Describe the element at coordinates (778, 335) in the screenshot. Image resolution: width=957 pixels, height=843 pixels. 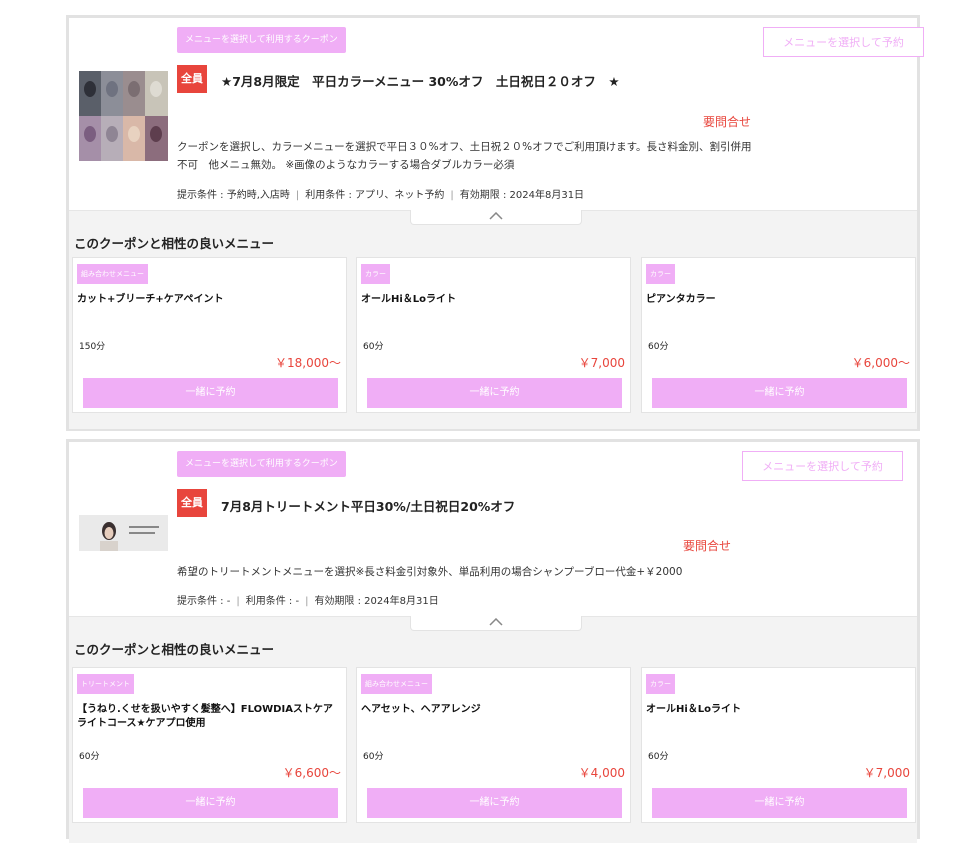
I see `menu-card: カラー ピアンタカラー 60分 ￥6,000～ 一緒に予約` at that location.